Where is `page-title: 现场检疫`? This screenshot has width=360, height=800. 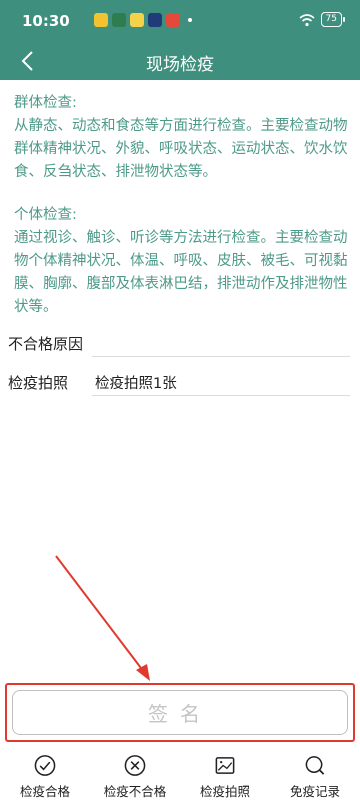 page-title: 现场检疫 is located at coordinates (180, 65).